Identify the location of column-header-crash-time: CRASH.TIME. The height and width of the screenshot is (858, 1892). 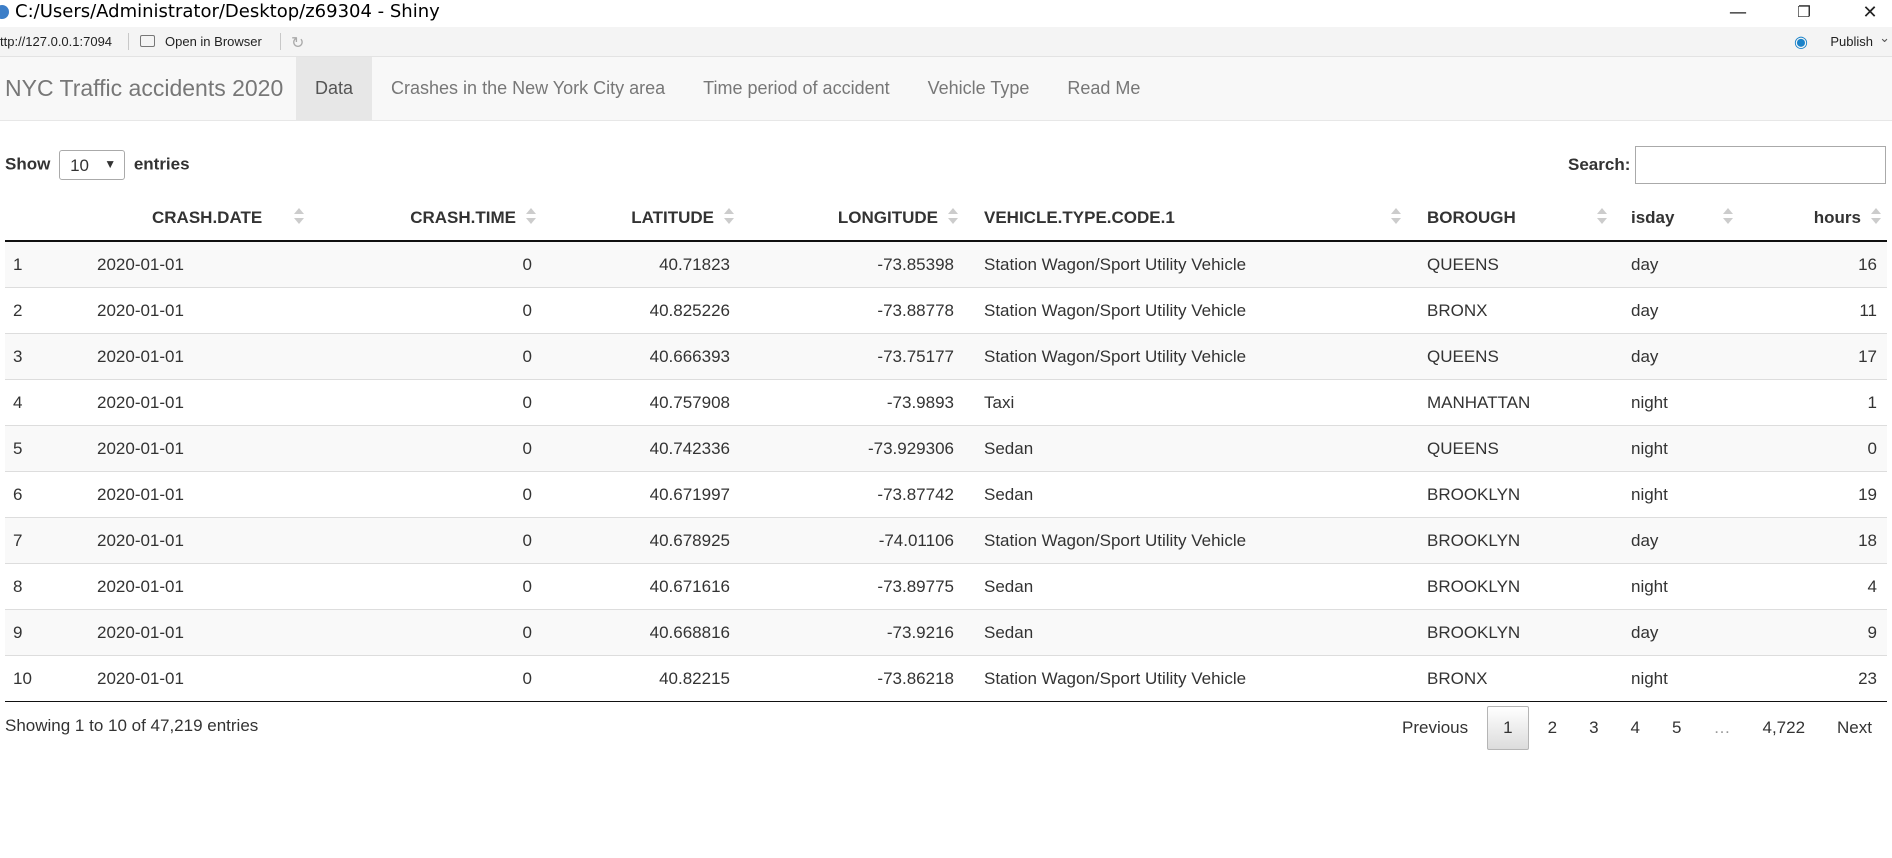
(426, 218).